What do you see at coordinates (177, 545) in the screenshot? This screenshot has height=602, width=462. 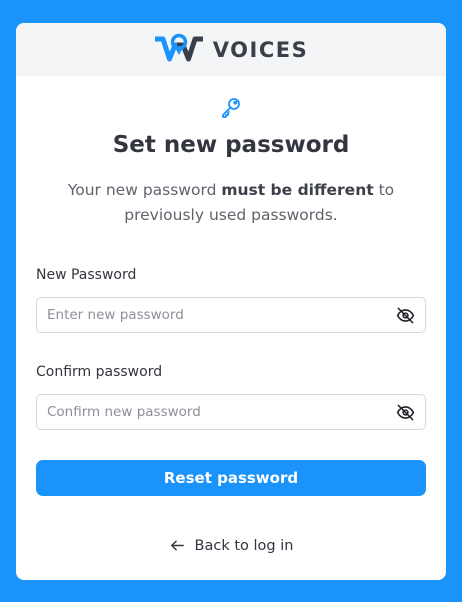 I see `arrow-left-icon` at bounding box center [177, 545].